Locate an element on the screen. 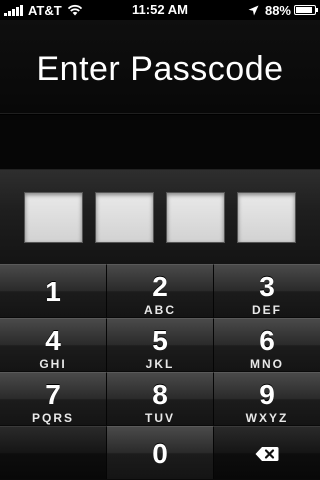  backspace-icon is located at coordinates (267, 454).